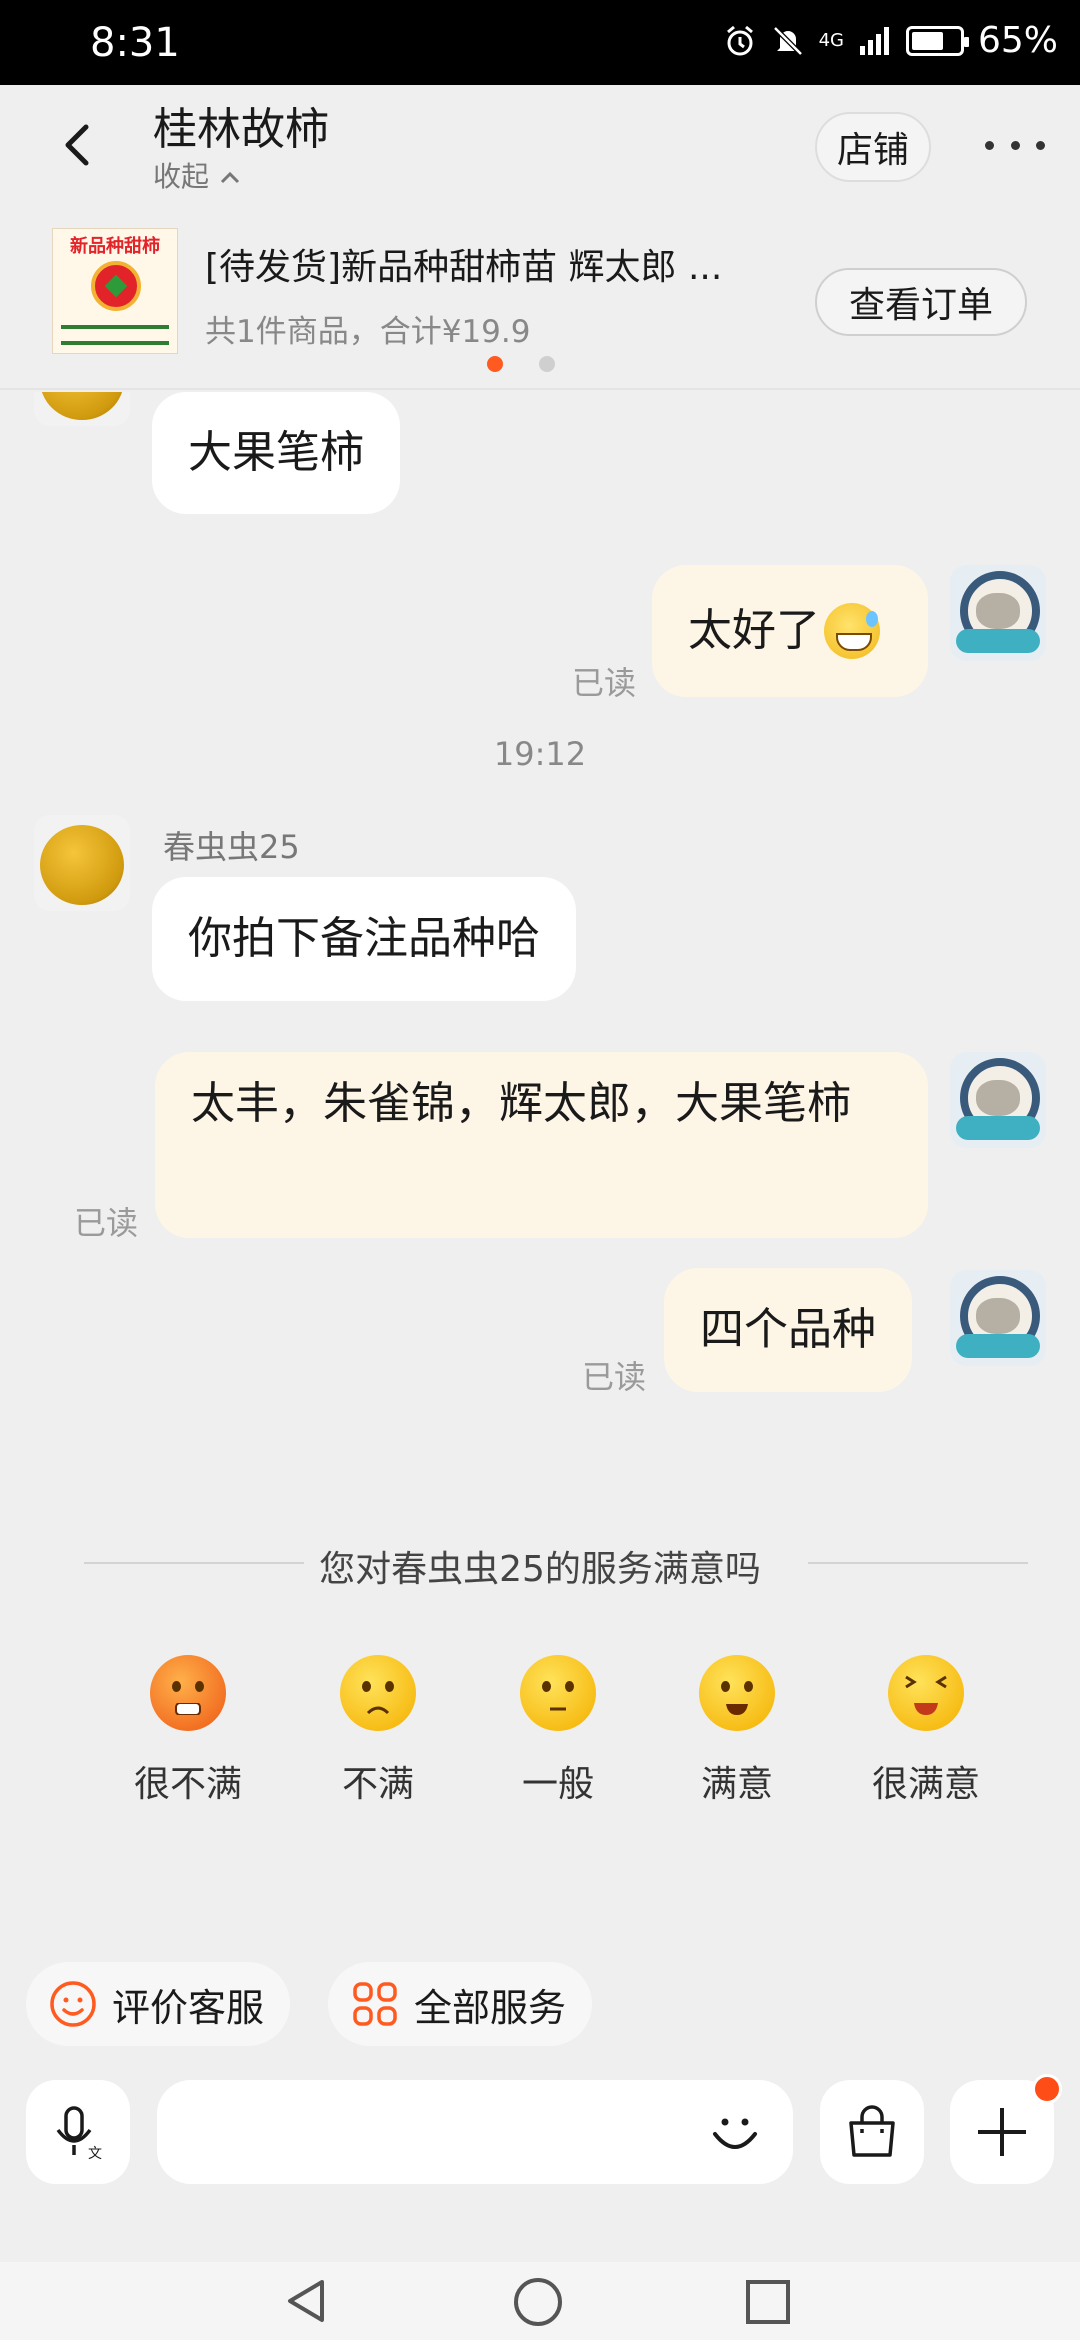 This screenshot has width=1080, height=2340. I want to click on battery-icon, so click(937, 40).